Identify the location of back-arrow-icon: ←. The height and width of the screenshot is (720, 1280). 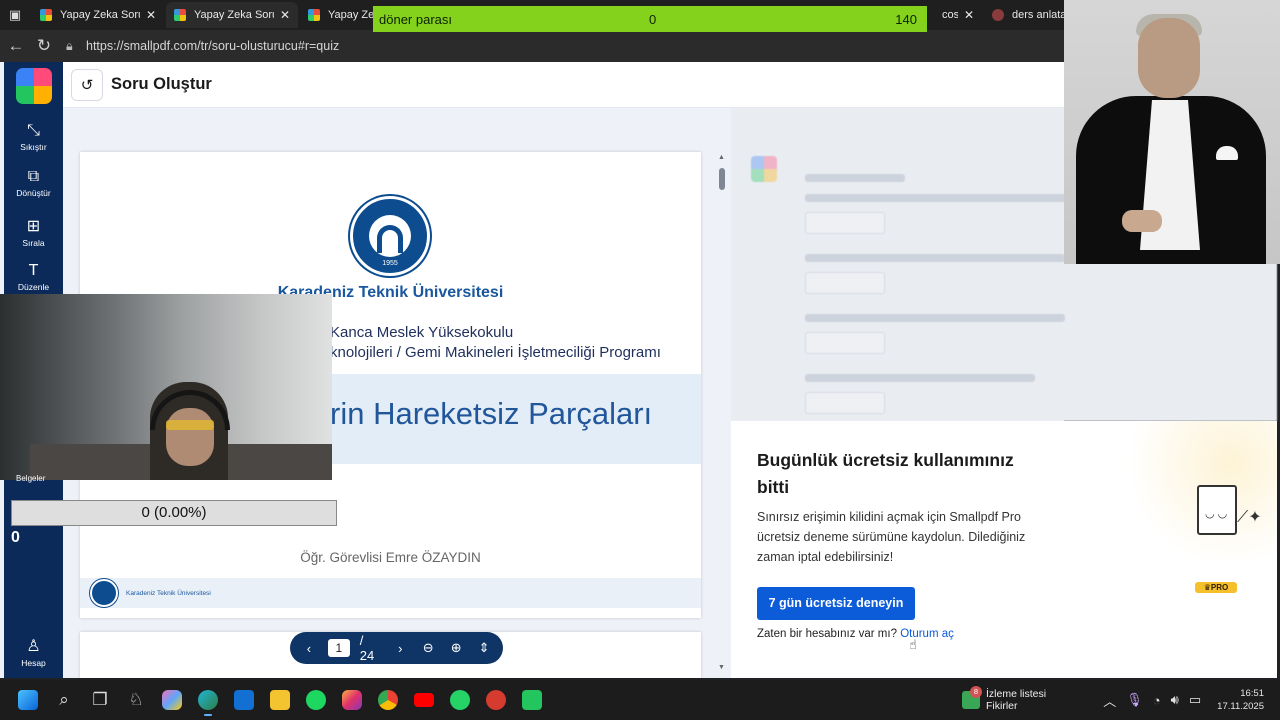
(16, 46).